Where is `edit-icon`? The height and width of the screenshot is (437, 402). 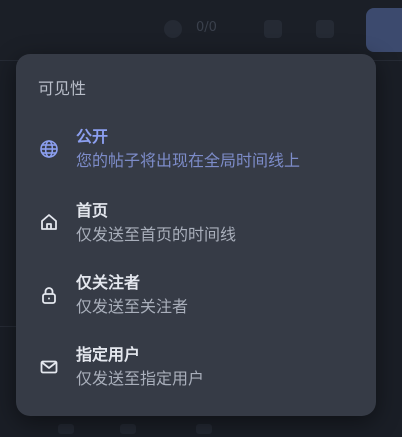
edit-icon is located at coordinates (273, 29).